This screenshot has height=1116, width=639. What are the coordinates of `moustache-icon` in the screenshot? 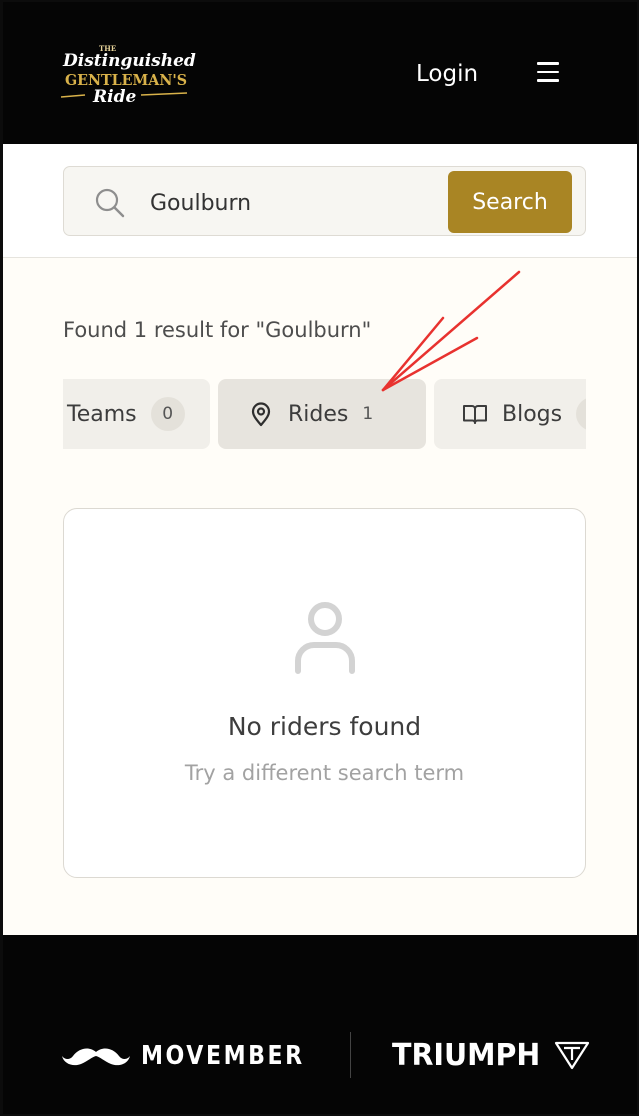 It's located at (96, 1057).